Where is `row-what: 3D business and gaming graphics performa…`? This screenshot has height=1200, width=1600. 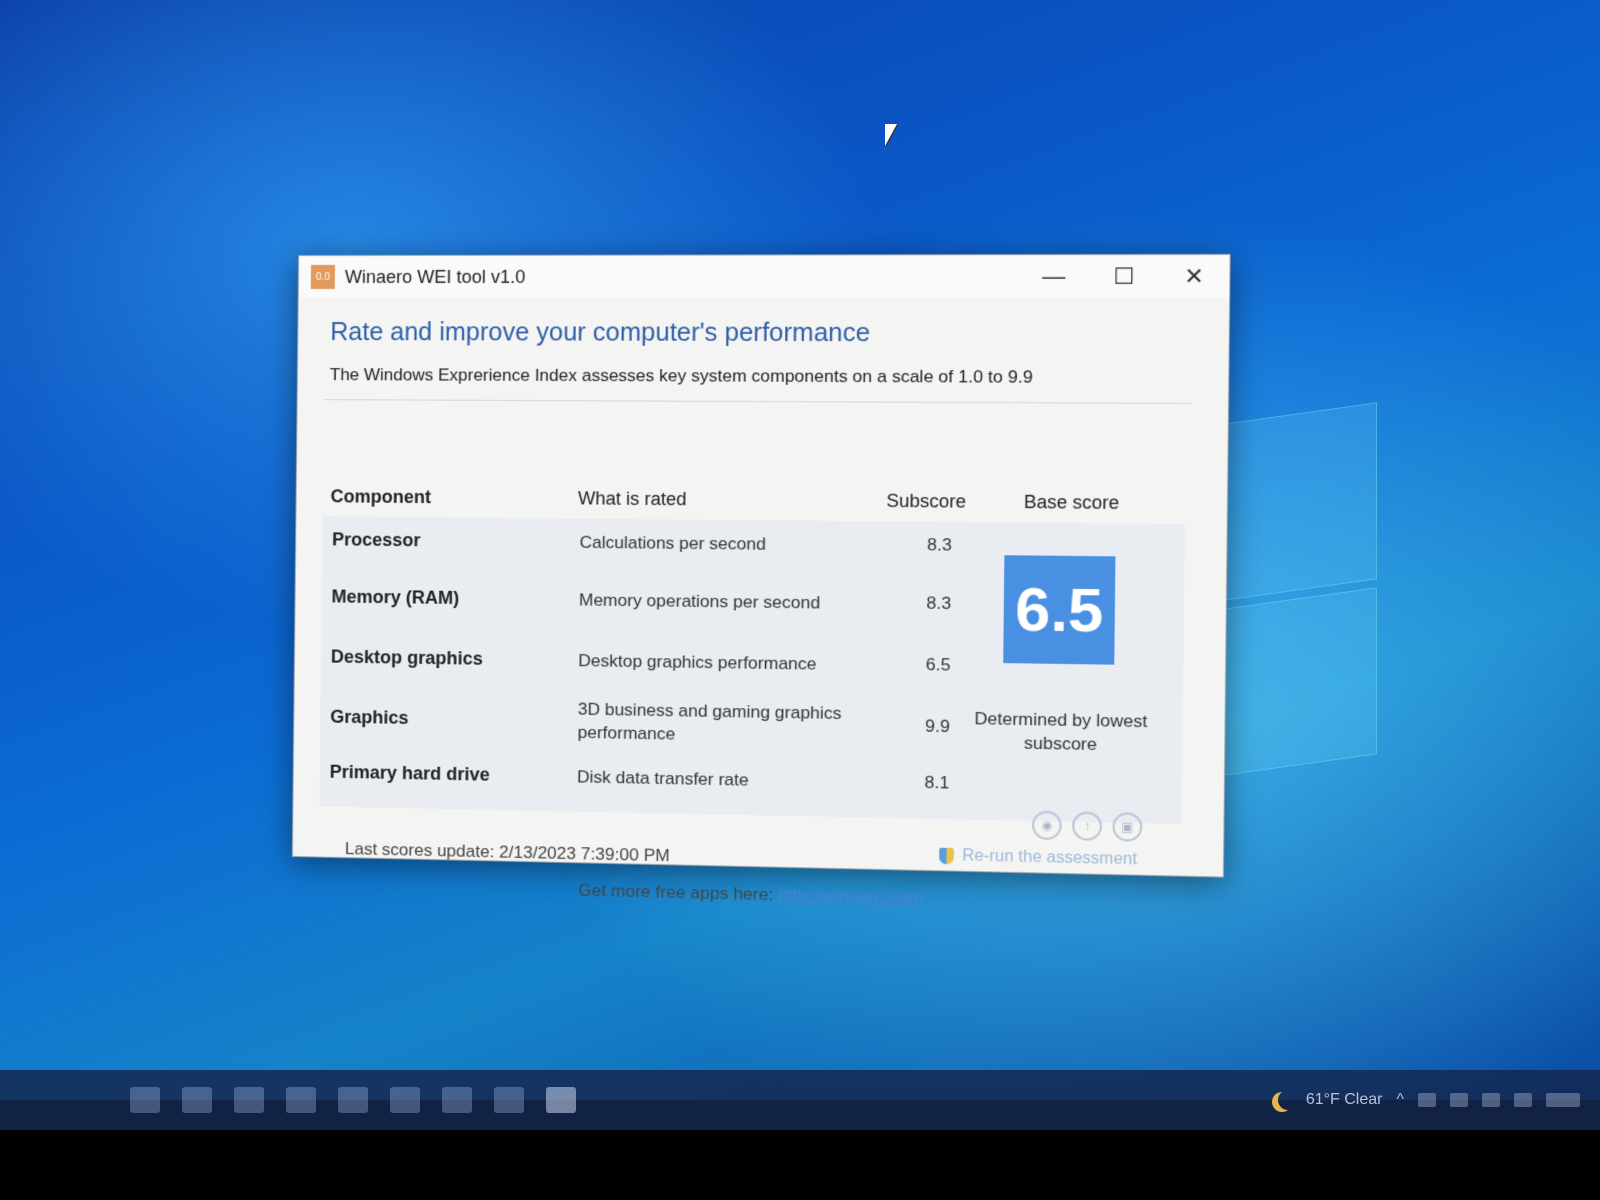 row-what: 3D business and gaming graphics performa… is located at coordinates (716, 722).